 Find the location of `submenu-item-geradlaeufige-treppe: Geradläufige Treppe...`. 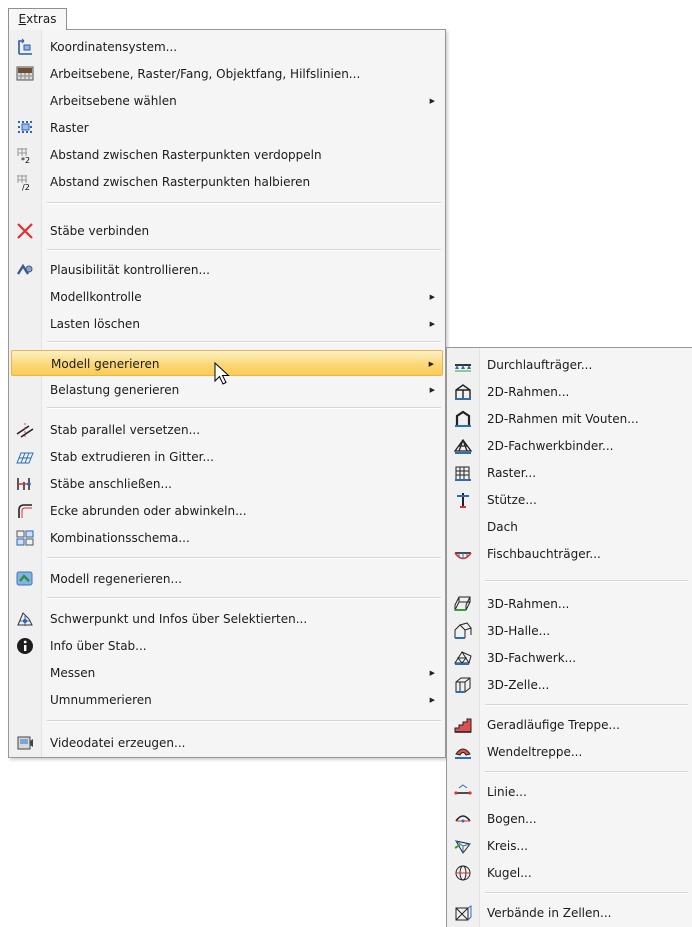

submenu-item-geradlaeufige-treppe: Geradläufige Treppe... is located at coordinates (569, 725).